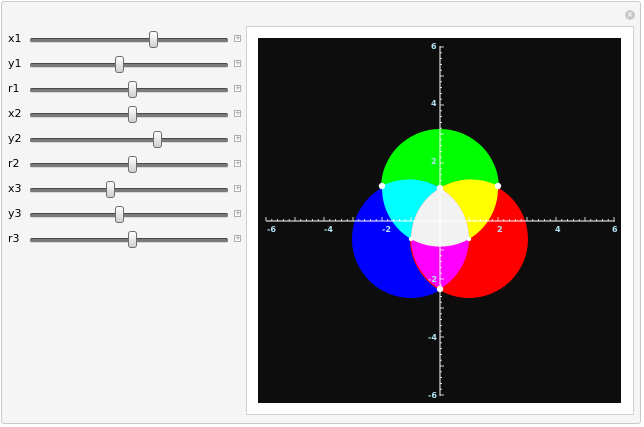  Describe the element at coordinates (615, 229) in the screenshot. I see `x-tick-label: 6` at that location.